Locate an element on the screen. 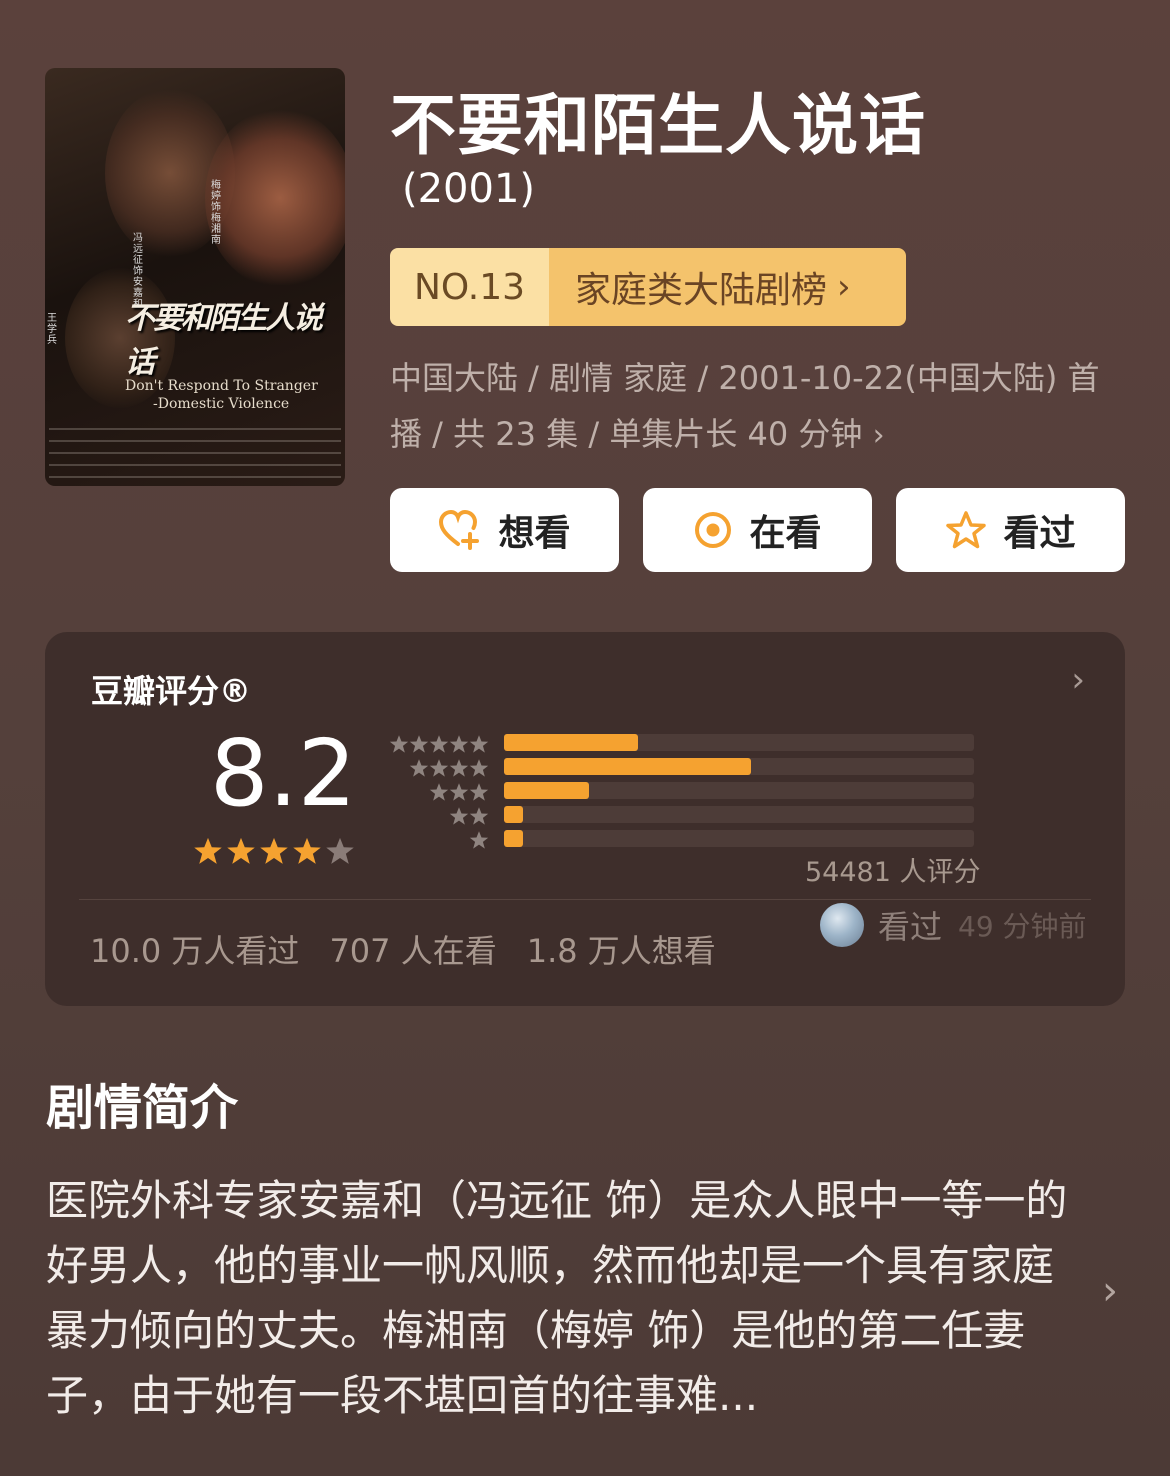  poster-english-title: Don't Respond To Stranger is located at coordinates (221, 386).